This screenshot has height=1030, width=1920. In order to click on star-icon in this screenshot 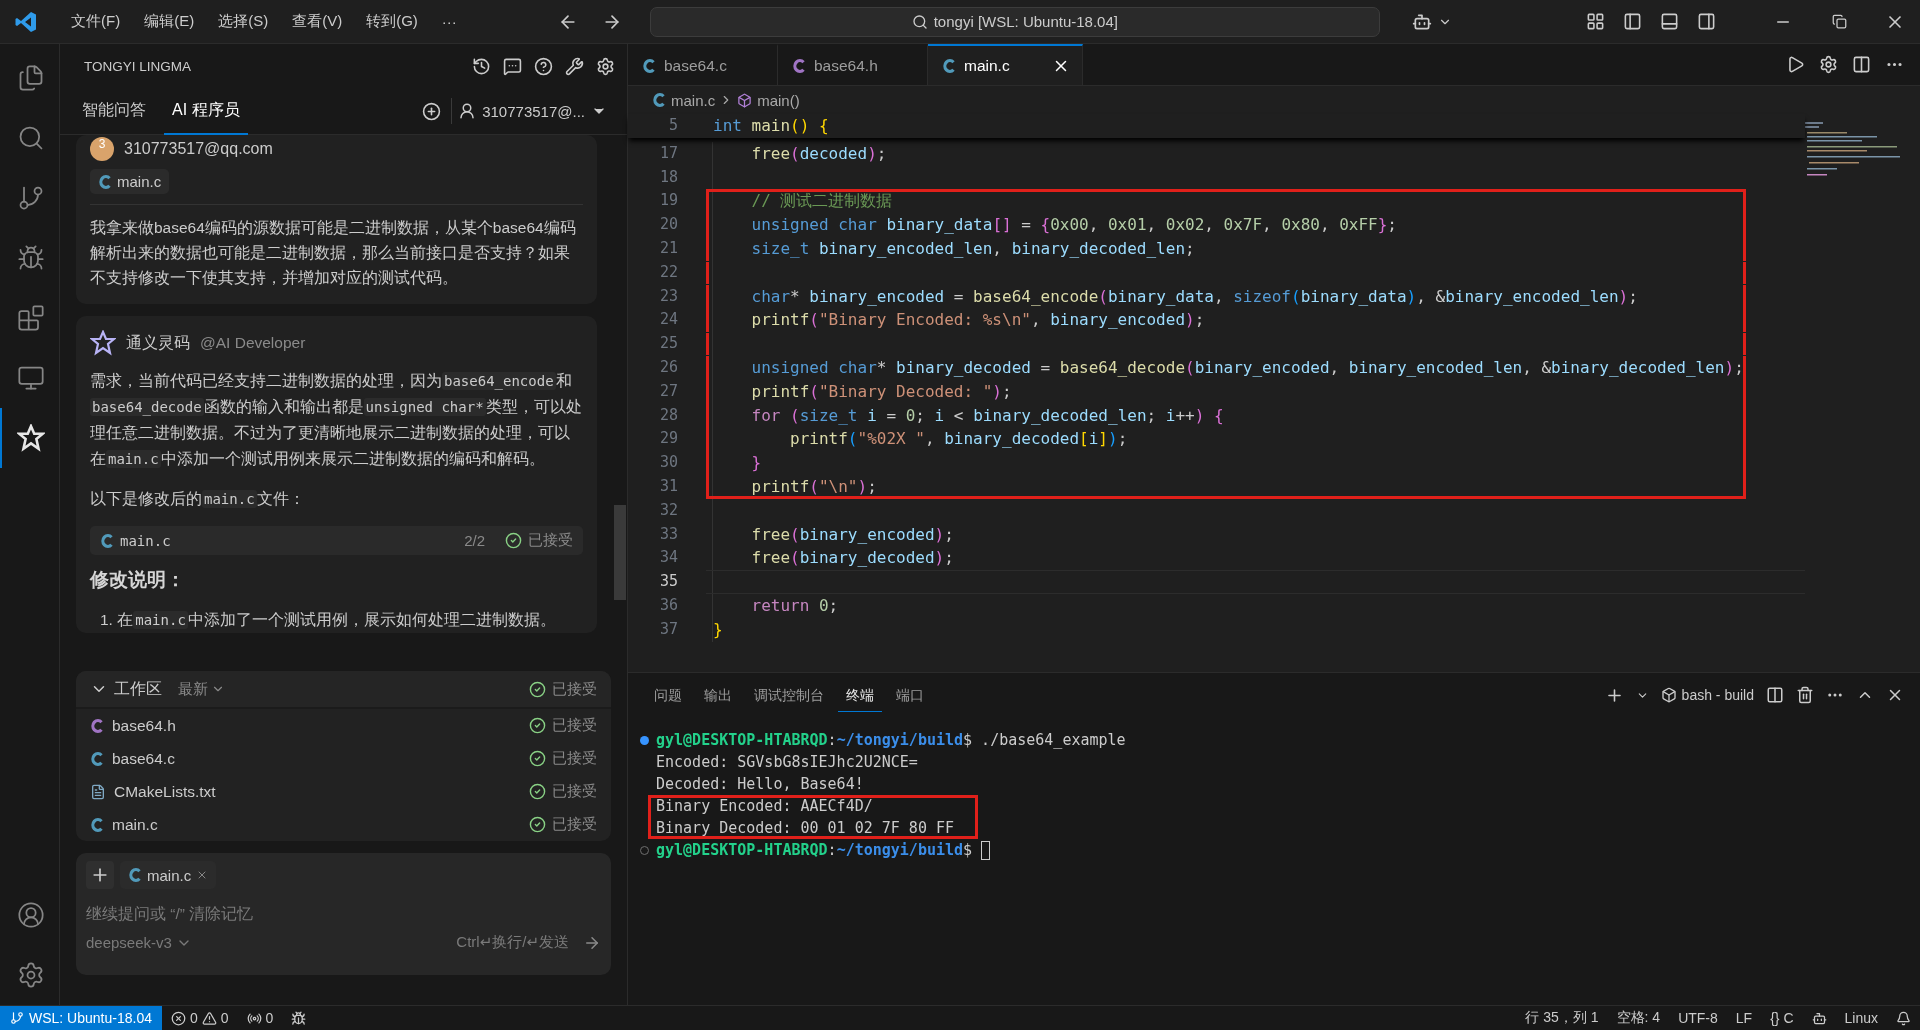, I will do `click(30, 438)`.